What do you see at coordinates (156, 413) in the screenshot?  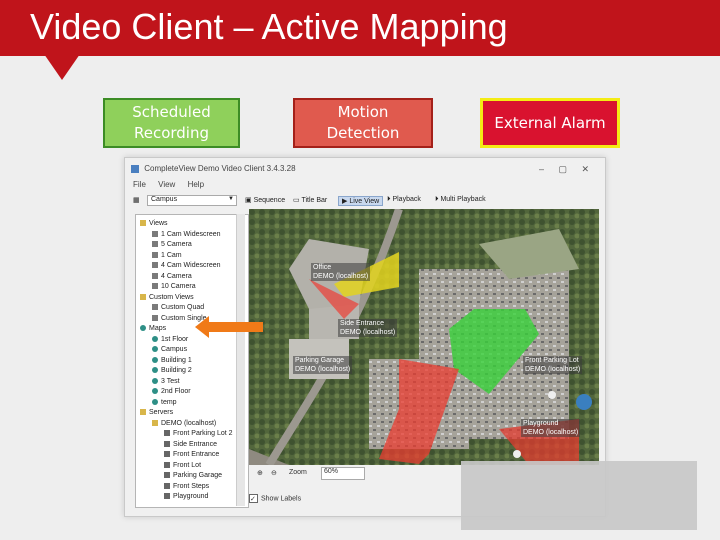 I see `tree-item: Servers` at bounding box center [156, 413].